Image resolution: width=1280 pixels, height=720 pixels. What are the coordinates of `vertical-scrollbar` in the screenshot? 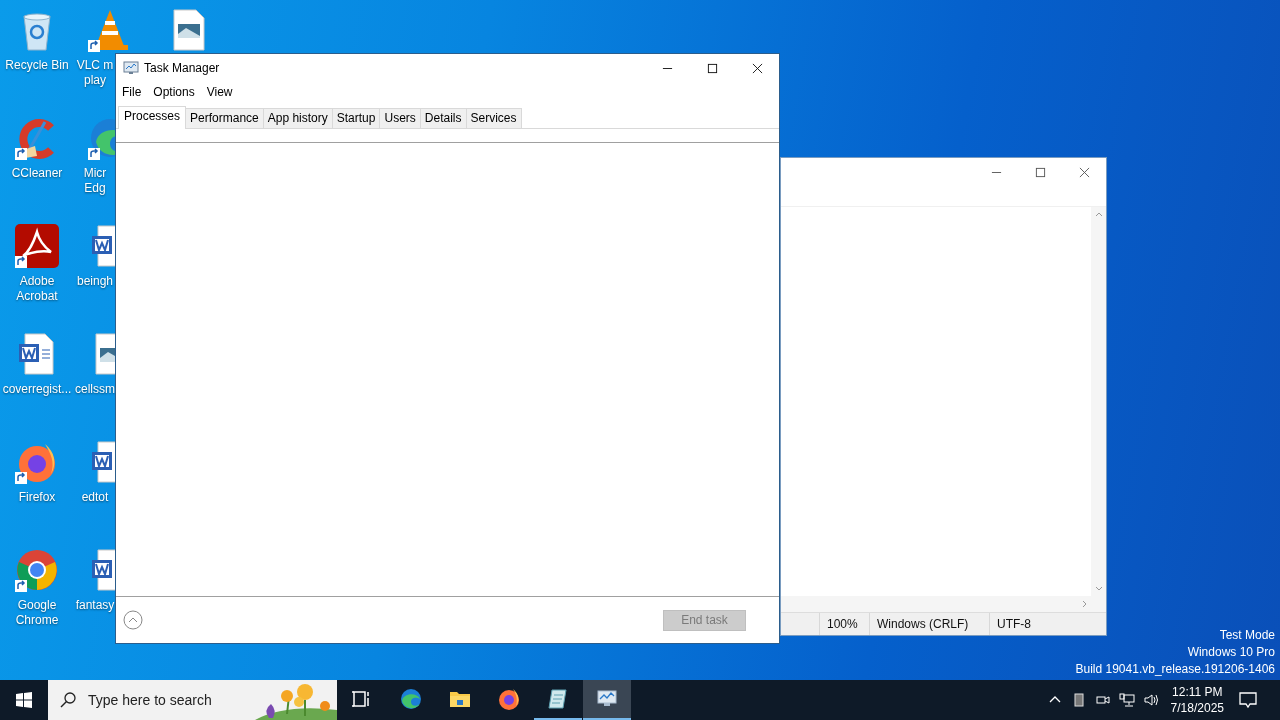 It's located at (1098, 401).